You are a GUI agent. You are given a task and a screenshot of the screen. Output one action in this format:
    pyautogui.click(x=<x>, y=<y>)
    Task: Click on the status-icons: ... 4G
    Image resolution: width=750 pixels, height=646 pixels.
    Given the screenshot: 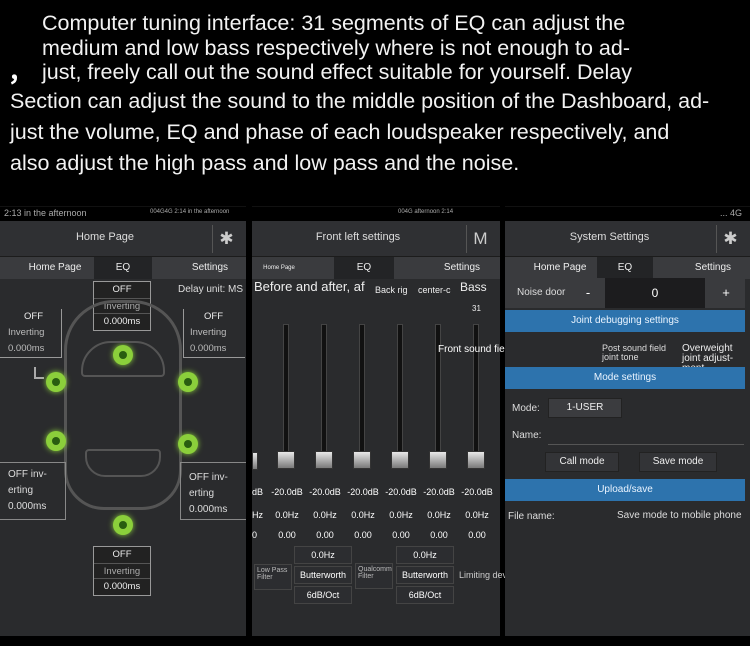 What is the action you would take?
    pyautogui.click(x=730, y=213)
    